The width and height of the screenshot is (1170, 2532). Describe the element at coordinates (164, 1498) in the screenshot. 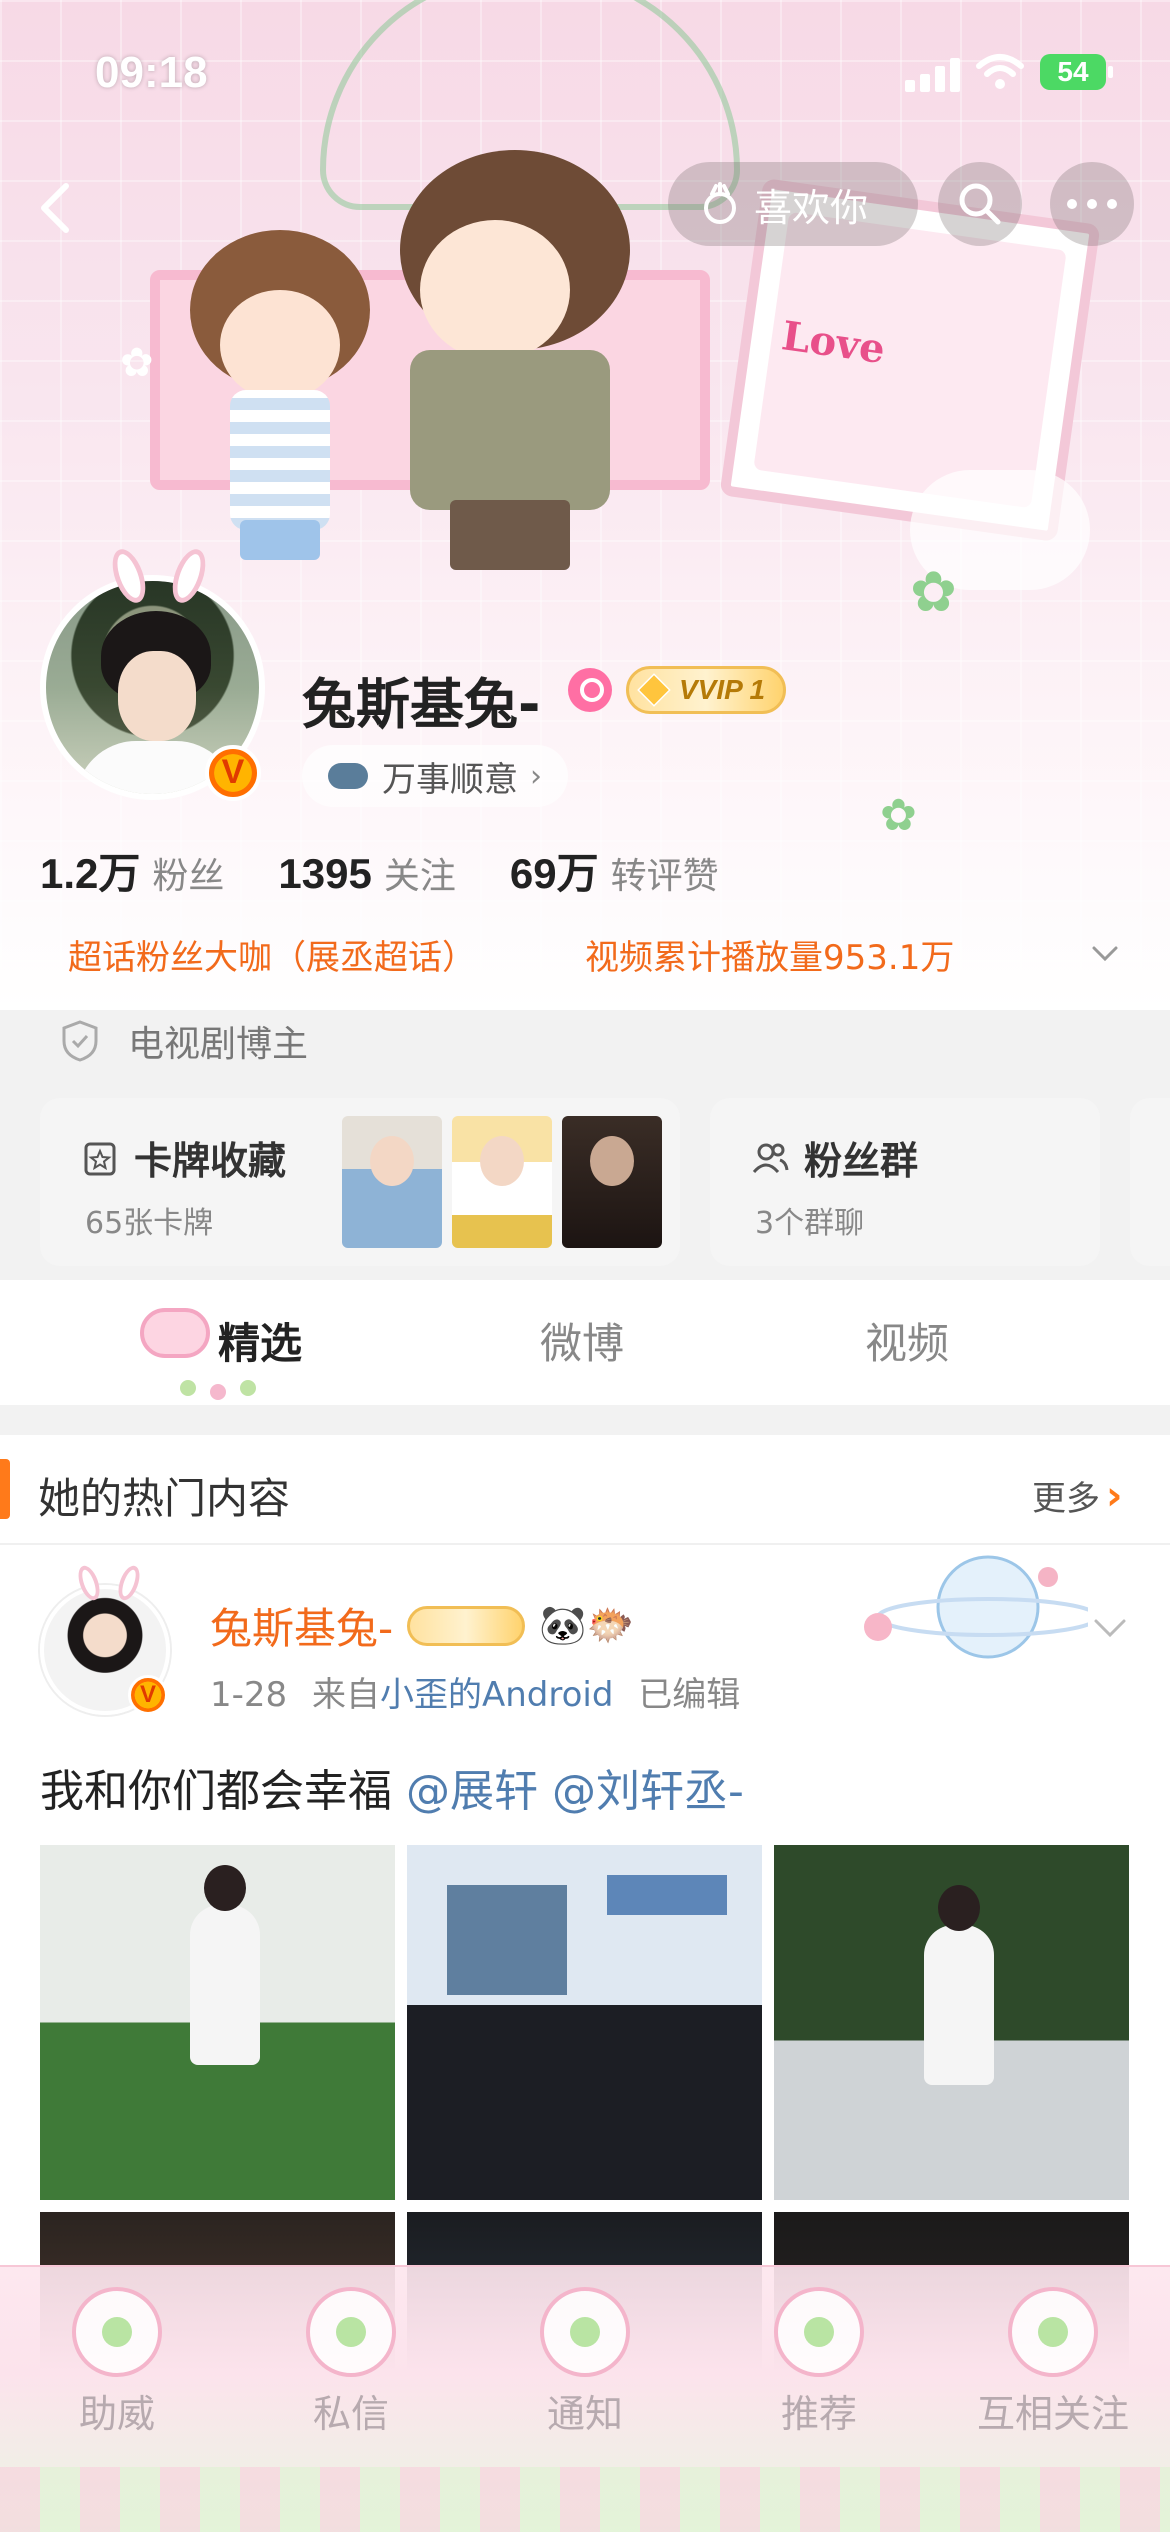

I see `section-title: 她的热门内容` at that location.